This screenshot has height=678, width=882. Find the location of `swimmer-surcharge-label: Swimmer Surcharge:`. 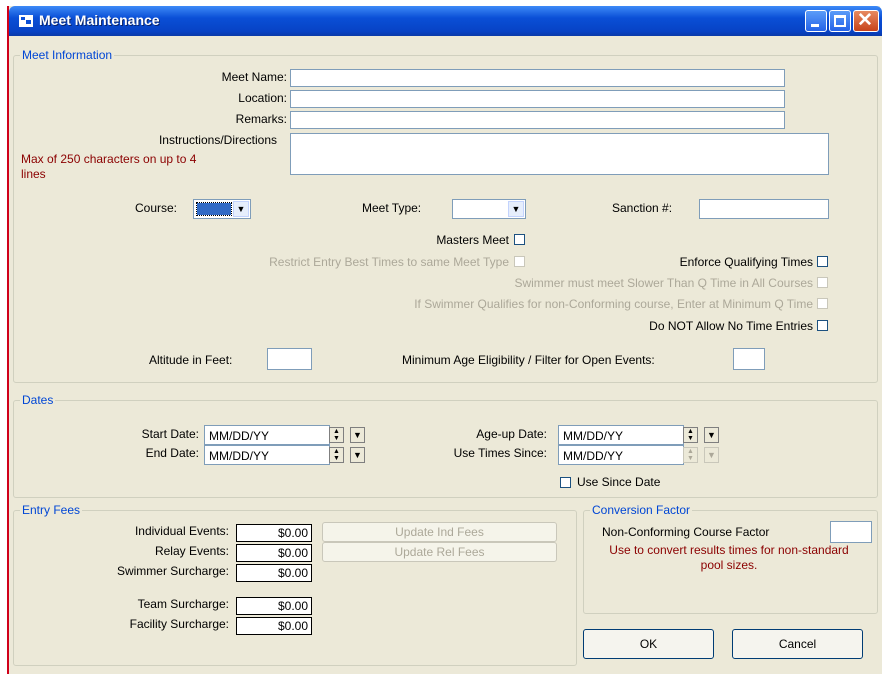

swimmer-surcharge-label: Swimmer Surcharge: is located at coordinates (172, 571).